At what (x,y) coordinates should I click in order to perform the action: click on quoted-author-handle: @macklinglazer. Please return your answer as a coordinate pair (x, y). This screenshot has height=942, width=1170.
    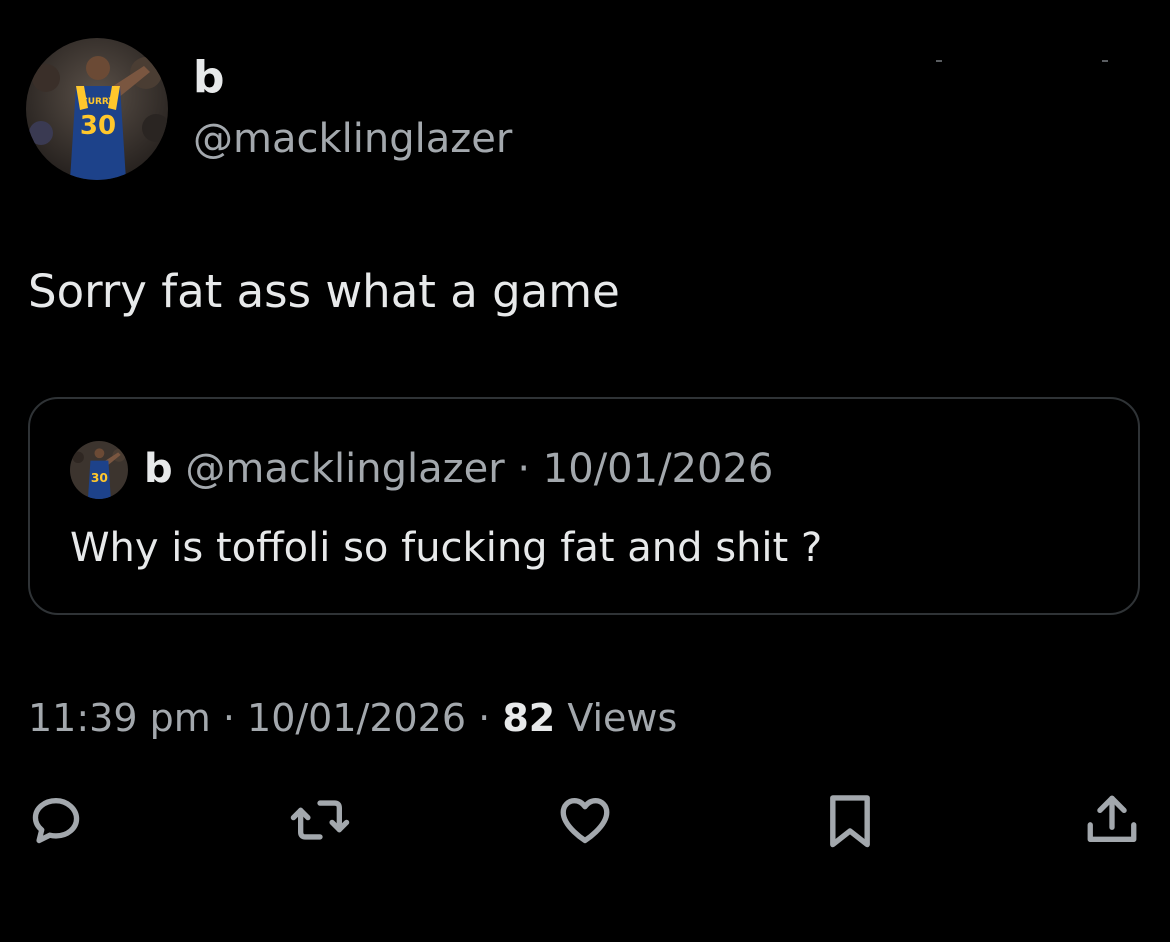
    Looking at the image, I should click on (344, 469).